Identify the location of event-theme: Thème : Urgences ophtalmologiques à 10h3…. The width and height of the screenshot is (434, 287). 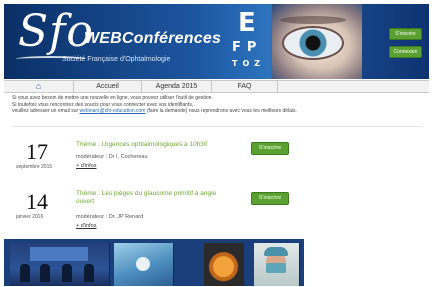
(156, 145).